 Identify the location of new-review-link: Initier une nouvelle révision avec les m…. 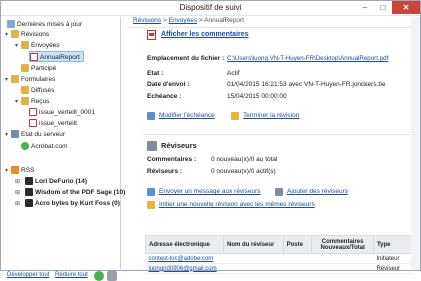
(237, 204).